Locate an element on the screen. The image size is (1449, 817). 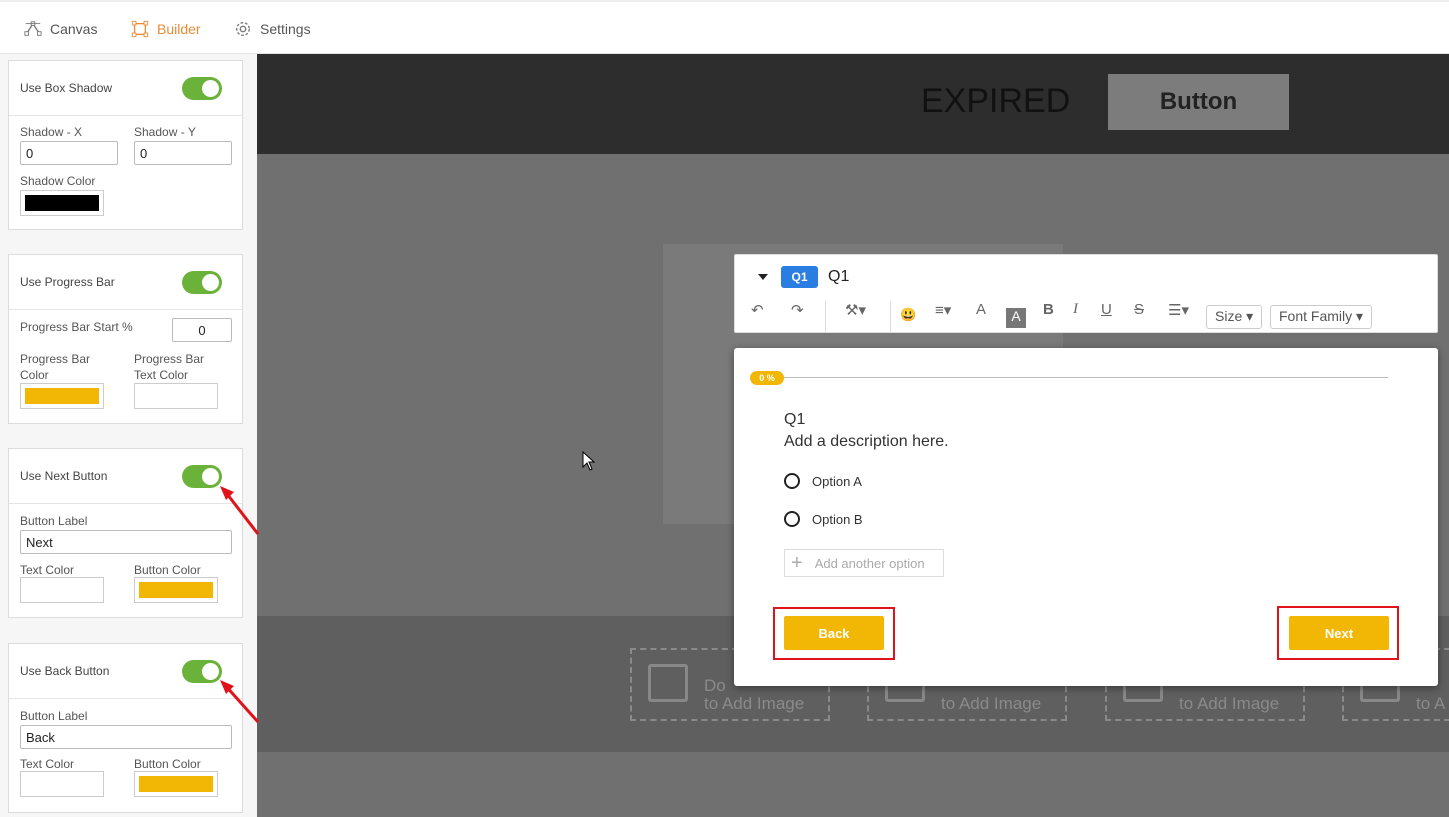
quiz-question: Q1 is located at coordinates (795, 419).